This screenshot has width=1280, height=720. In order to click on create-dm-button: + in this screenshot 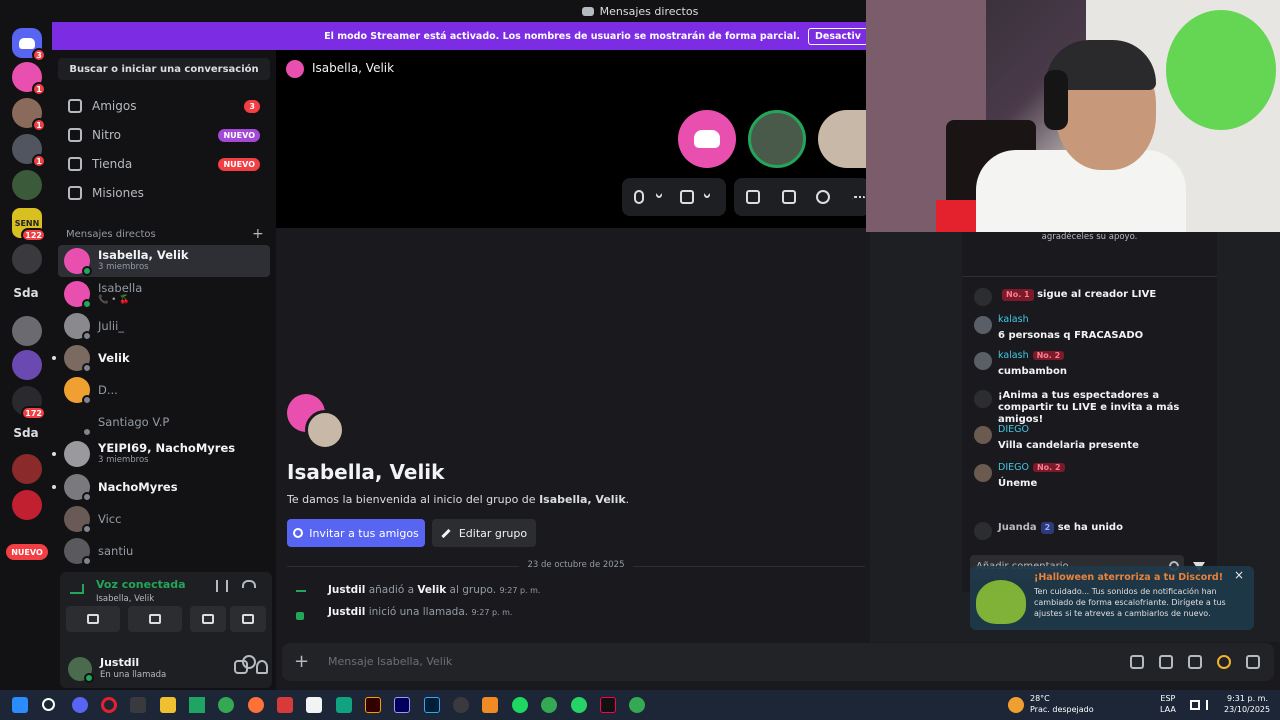, I will do `click(258, 234)`.